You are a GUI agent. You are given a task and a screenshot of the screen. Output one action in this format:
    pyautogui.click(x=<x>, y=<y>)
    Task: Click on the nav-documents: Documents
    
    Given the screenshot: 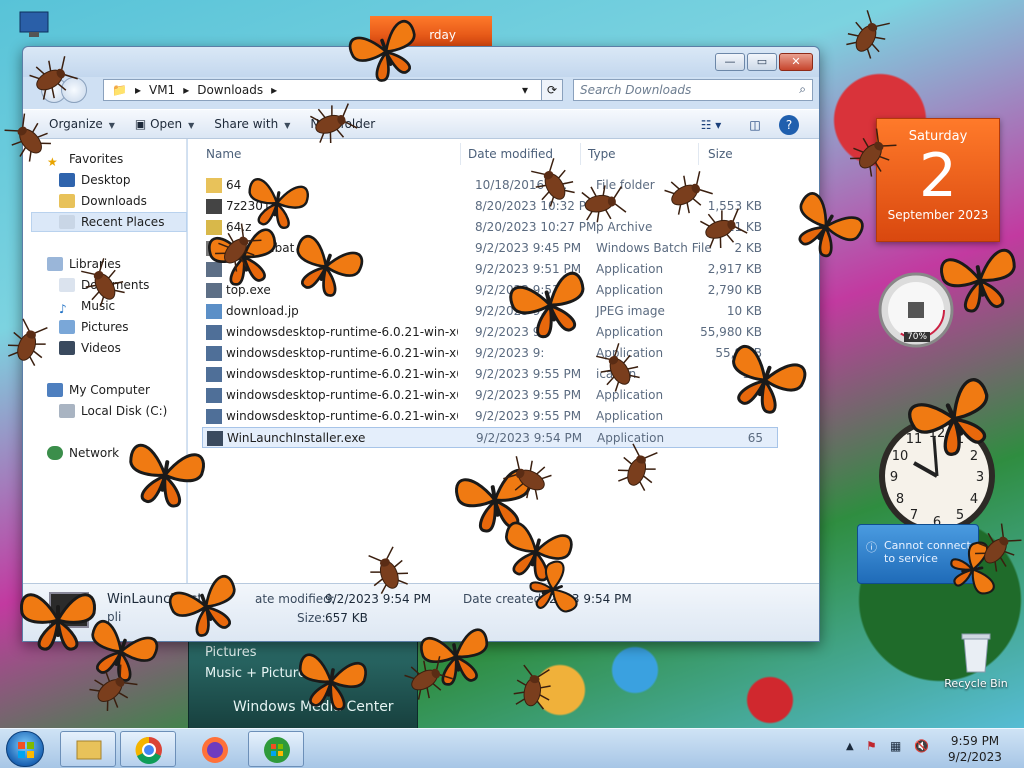 What is the action you would take?
    pyautogui.click(x=121, y=285)
    